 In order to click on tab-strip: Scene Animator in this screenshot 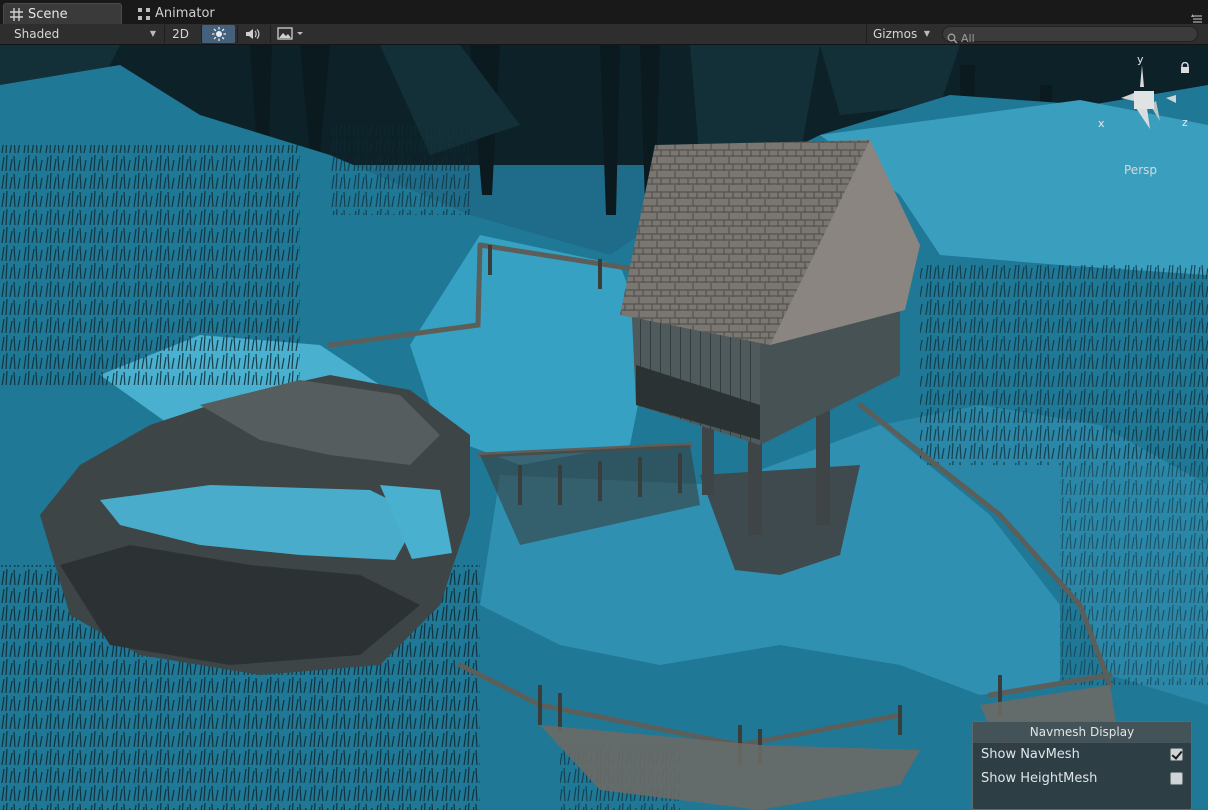, I will do `click(604, 12)`.